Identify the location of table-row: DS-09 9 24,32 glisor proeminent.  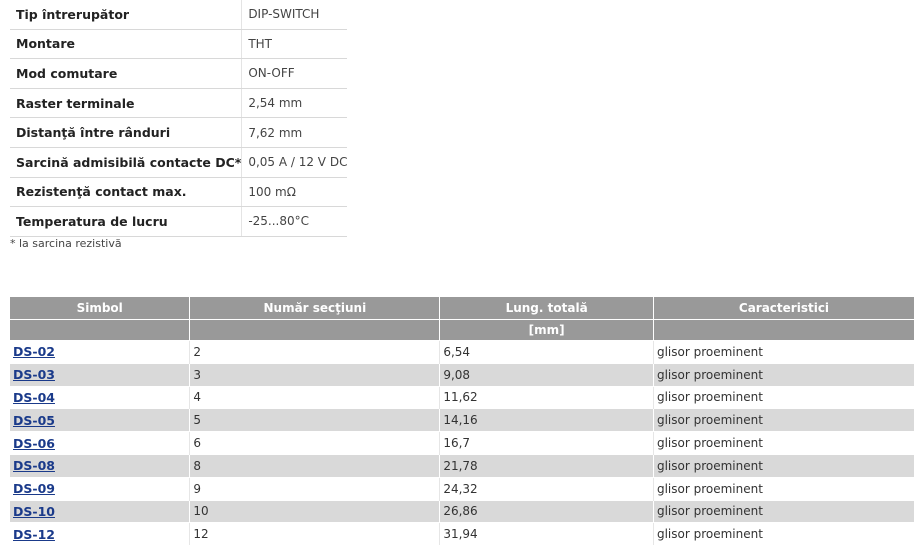
(462, 488).